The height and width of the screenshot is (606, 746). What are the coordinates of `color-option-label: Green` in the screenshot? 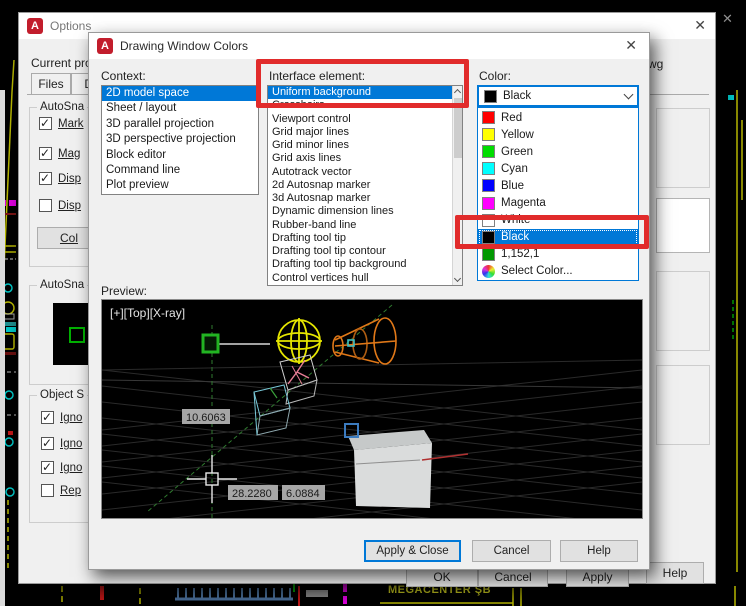 It's located at (517, 151).